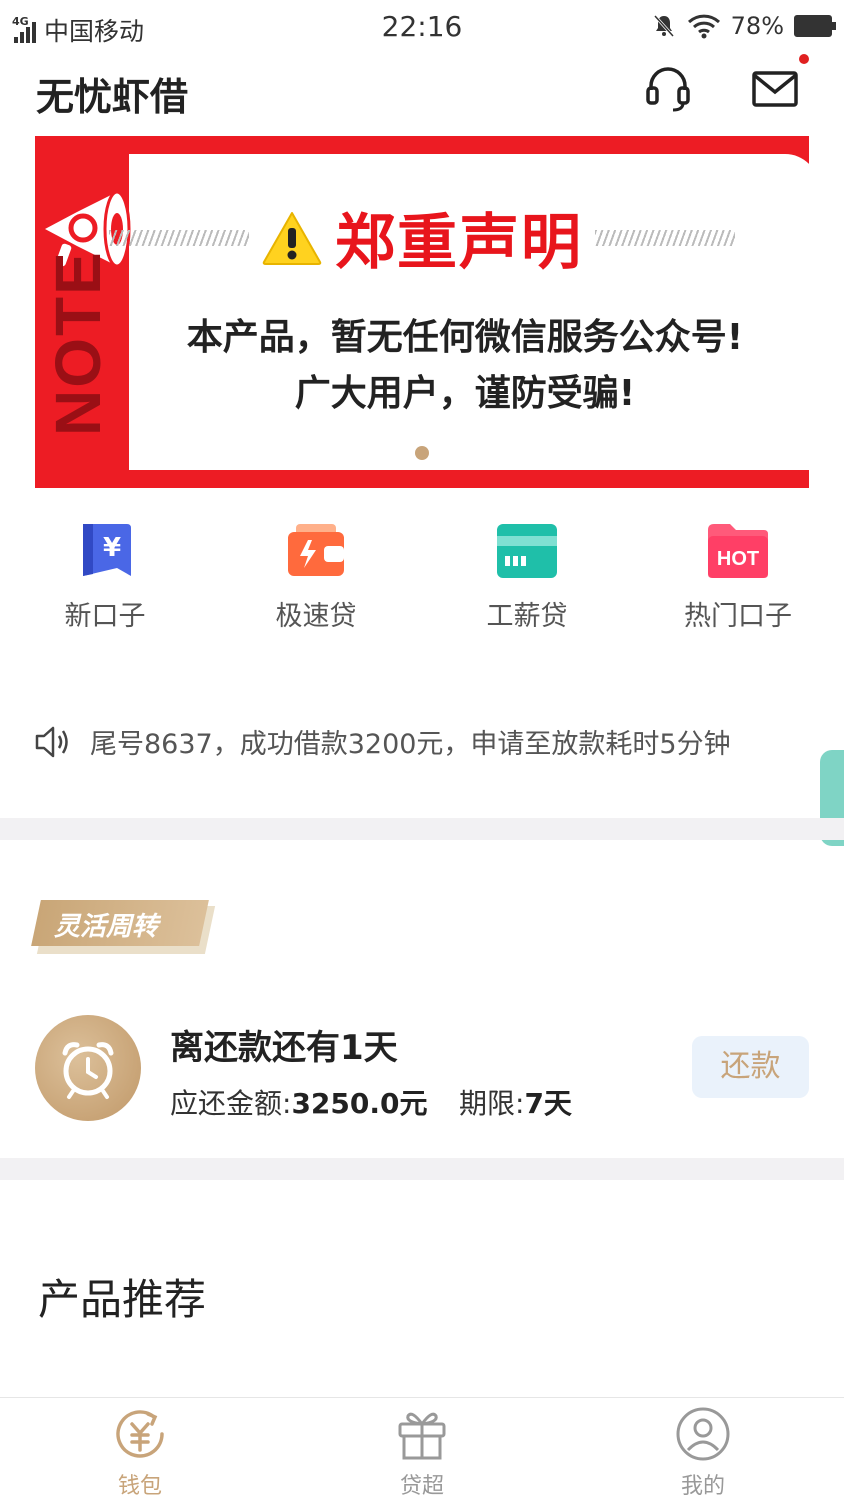 This screenshot has height=1500, width=844. Describe the element at coordinates (422, 1436) in the screenshot. I see `gift-icon` at that location.